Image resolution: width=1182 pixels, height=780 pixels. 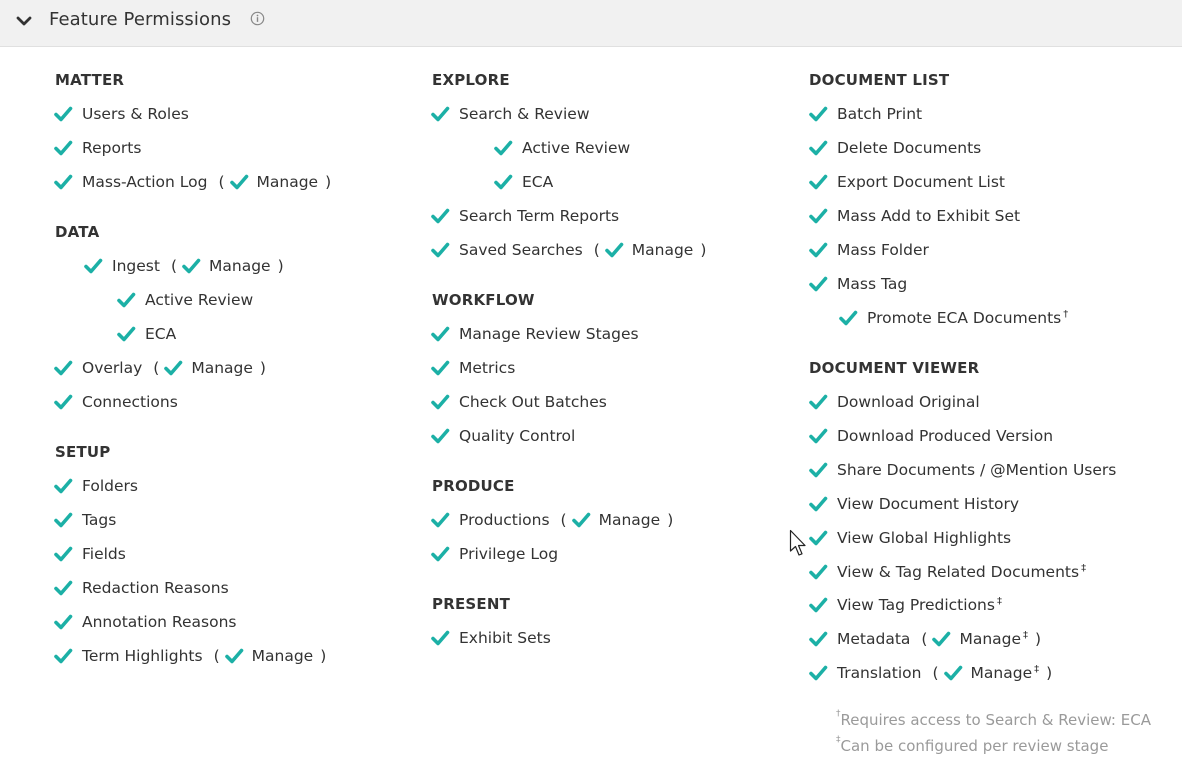 What do you see at coordinates (159, 368) in the screenshot?
I see `permission-overlay: Overlay ( Manage )` at bounding box center [159, 368].